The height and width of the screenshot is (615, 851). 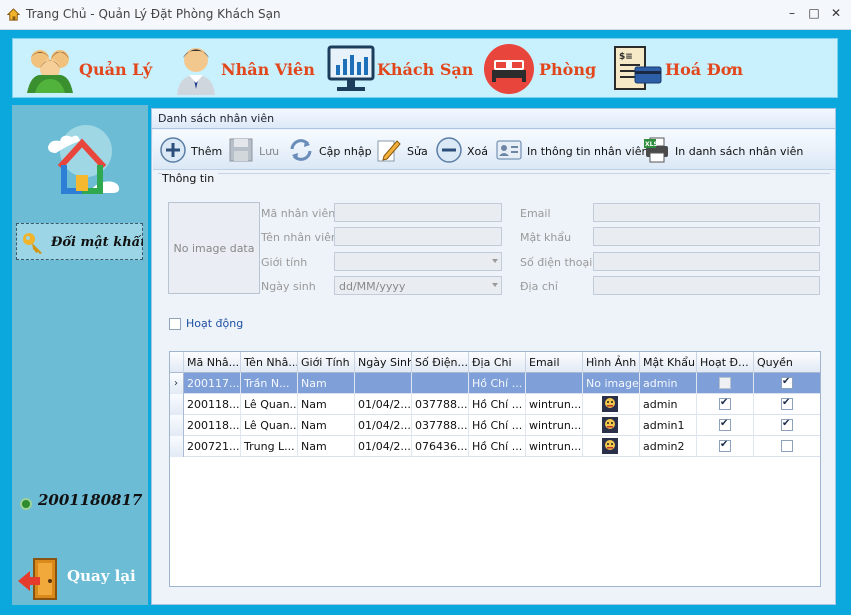 I want to click on invoice-icon: $≡, so click(x=638, y=68).